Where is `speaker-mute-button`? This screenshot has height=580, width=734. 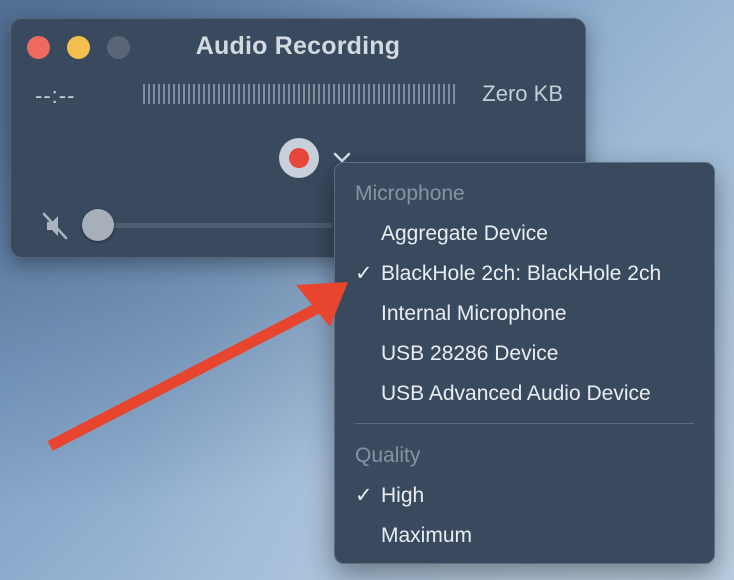 speaker-mute-button is located at coordinates (56, 226).